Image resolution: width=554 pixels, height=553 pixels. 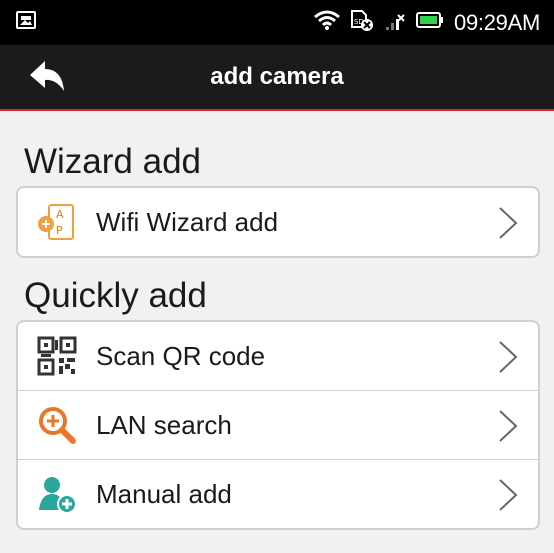 What do you see at coordinates (327, 22) in the screenshot?
I see `wifi-icon` at bounding box center [327, 22].